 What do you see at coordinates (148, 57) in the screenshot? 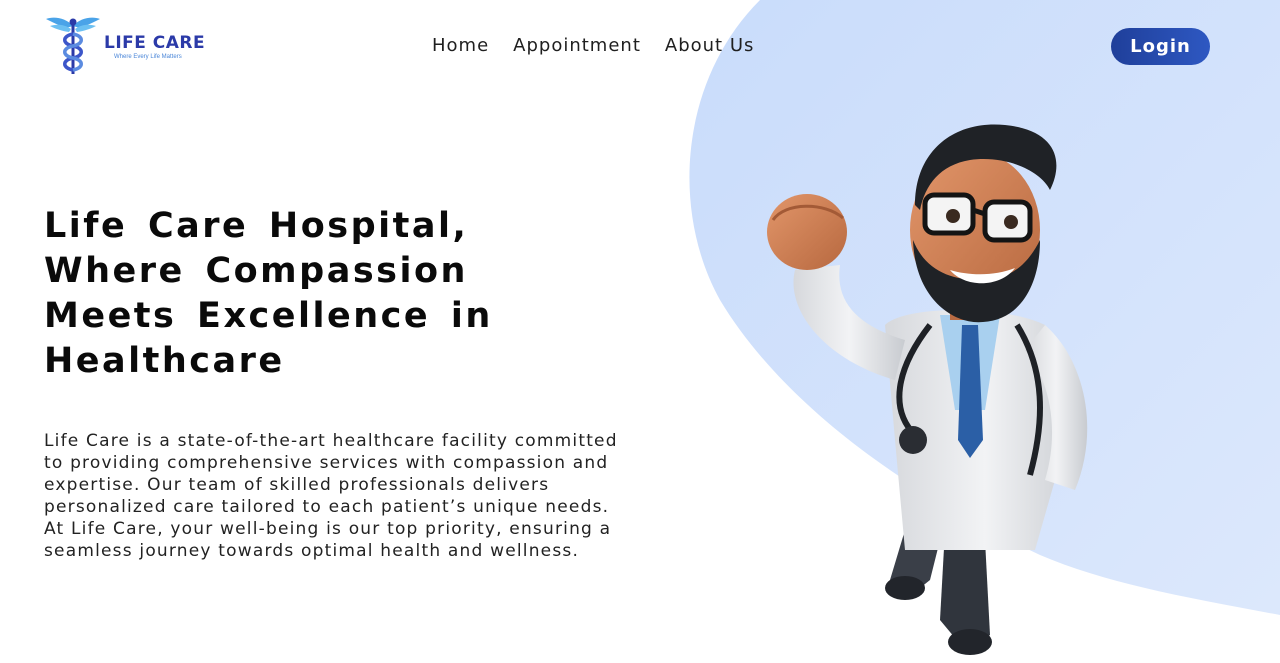
I see `brand-tagline: Where Every Life Matters` at bounding box center [148, 57].